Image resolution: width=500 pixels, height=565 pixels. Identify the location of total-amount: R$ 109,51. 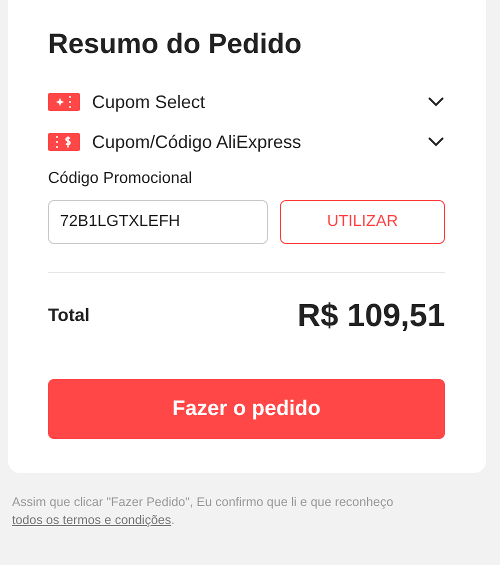
(371, 315).